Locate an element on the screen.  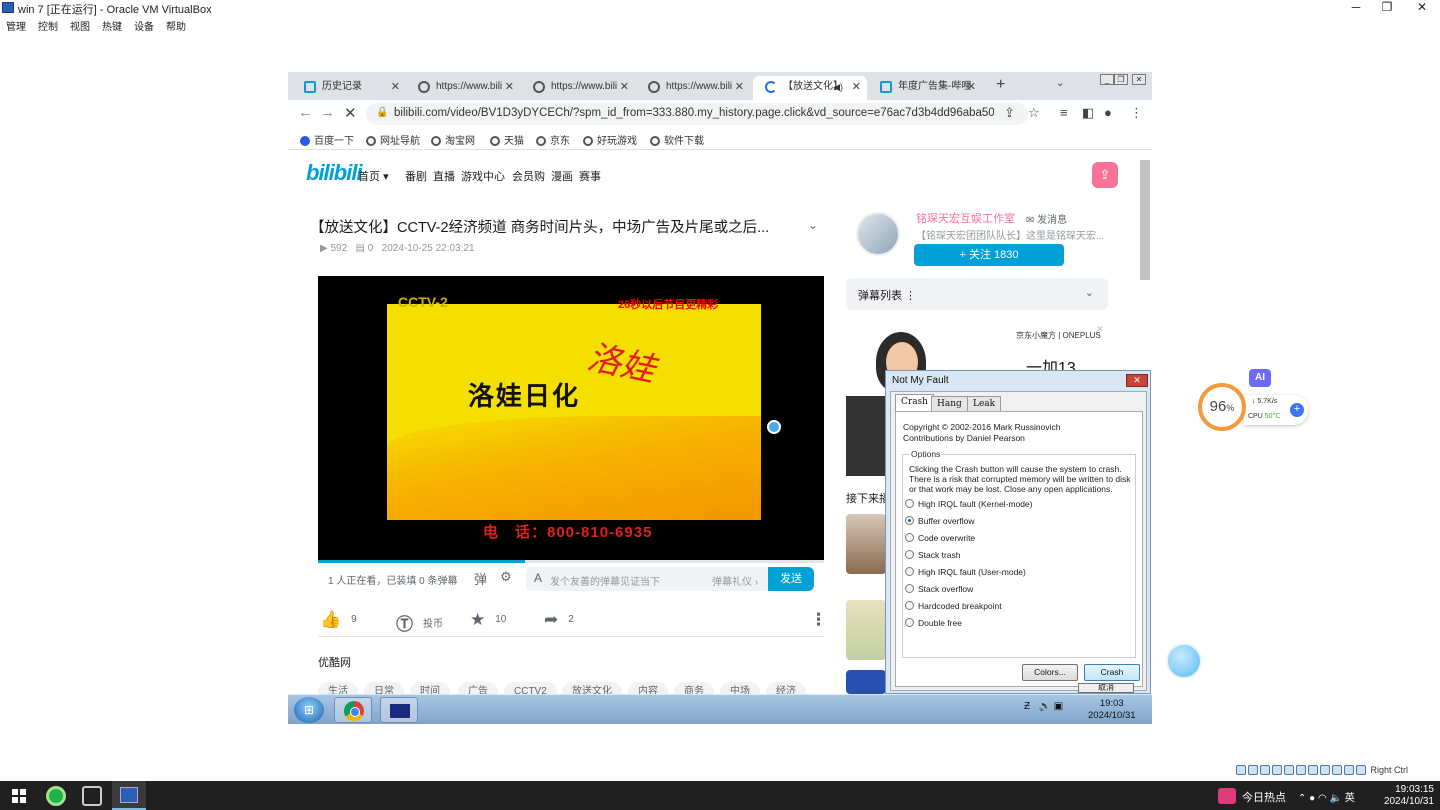
profile-icon: ● is located at coordinates (1108, 112).